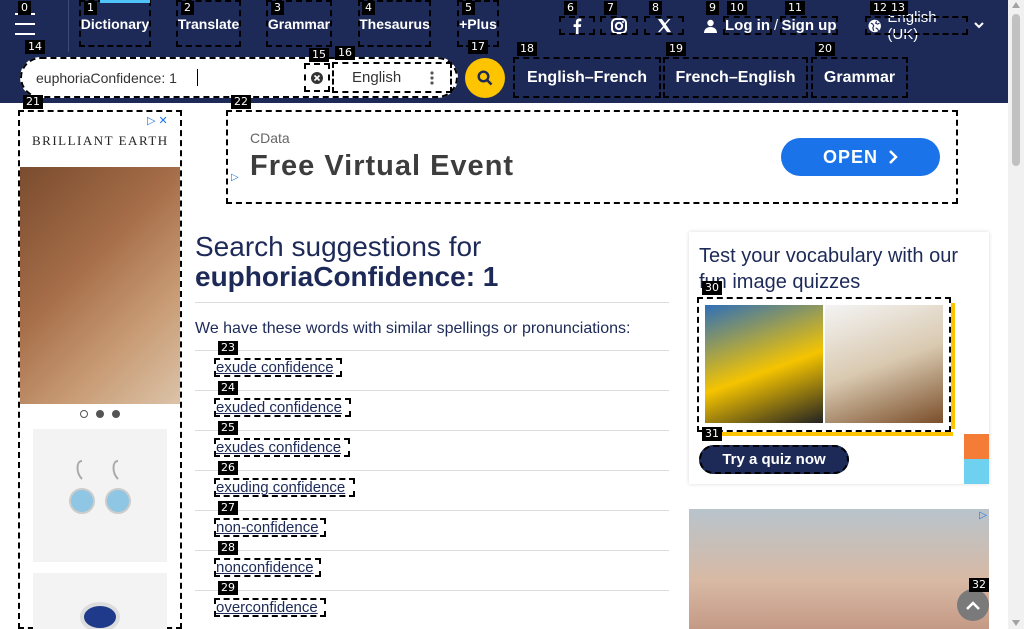  I want to click on mark-label: 3, so click(277, 8).